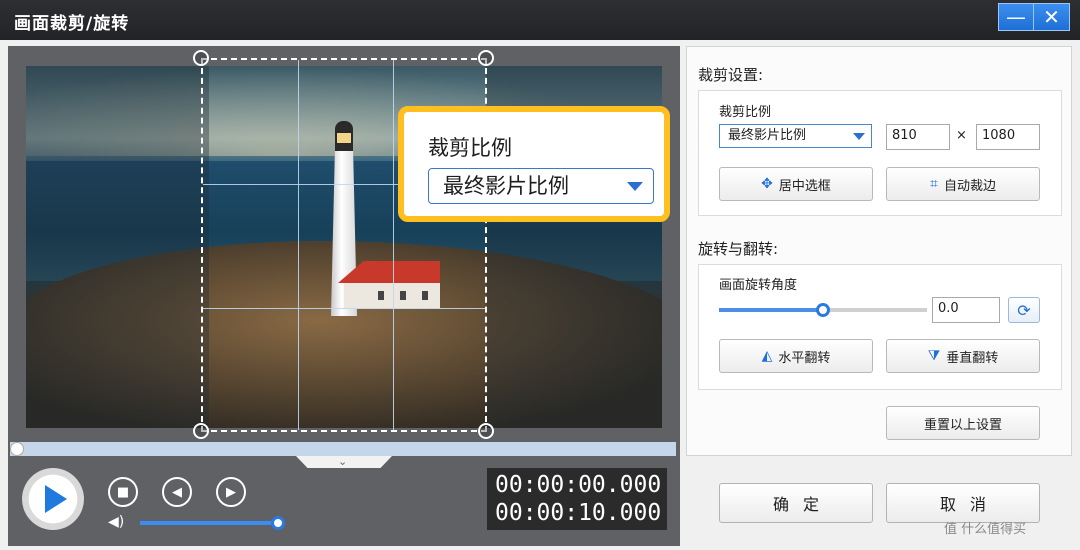 The height and width of the screenshot is (550, 1080). Describe the element at coordinates (177, 492) in the screenshot. I see `previous-frame-button: ◀` at that location.